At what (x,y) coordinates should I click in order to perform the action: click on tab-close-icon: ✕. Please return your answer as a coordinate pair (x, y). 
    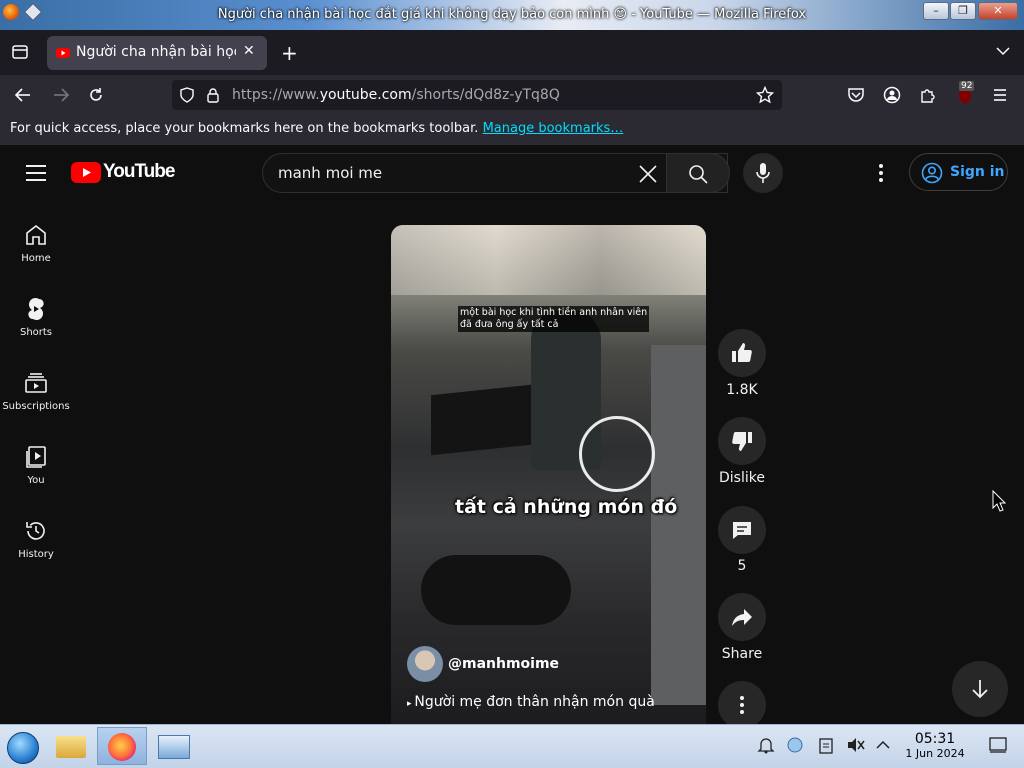
    Looking at the image, I should click on (249, 51).